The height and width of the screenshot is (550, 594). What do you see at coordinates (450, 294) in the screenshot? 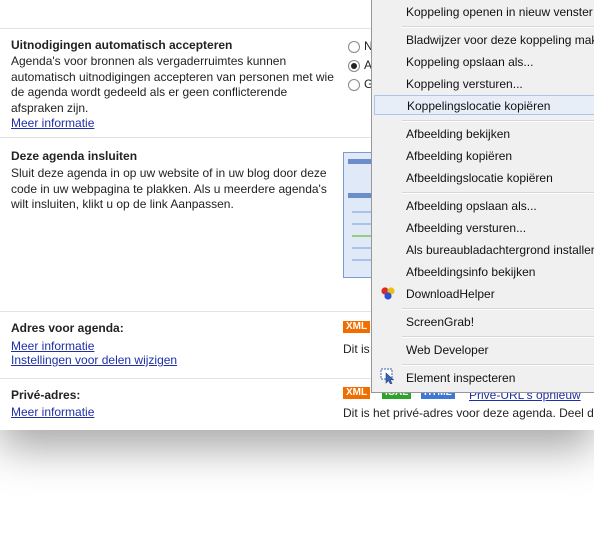
I see `menu-item-downloadhelper: DownloadHelper` at bounding box center [450, 294].